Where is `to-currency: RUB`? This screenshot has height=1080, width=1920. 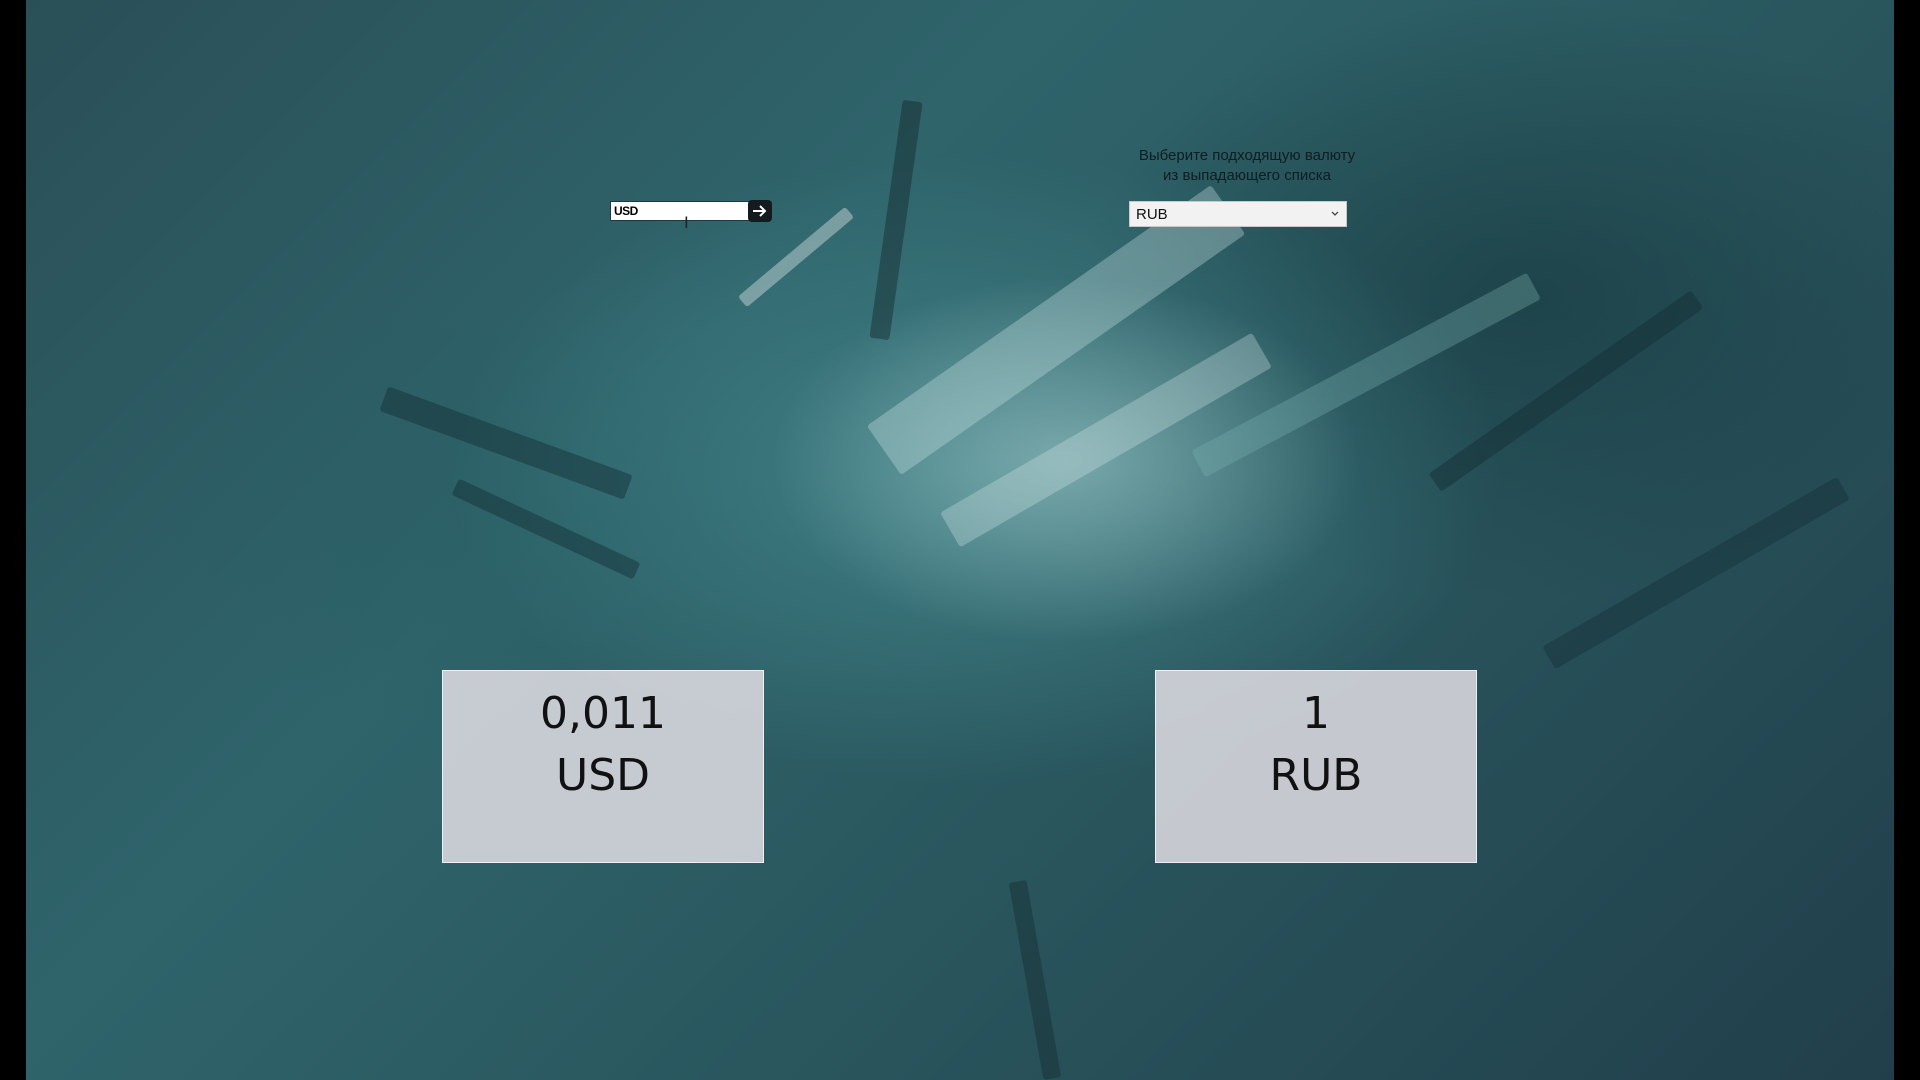 to-currency: RUB is located at coordinates (1316, 775).